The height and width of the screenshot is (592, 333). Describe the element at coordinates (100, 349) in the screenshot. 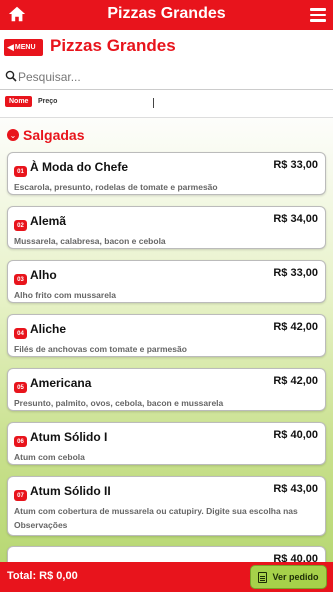

I see `item-description: Filés de anchovas com tomate e parmesão` at that location.